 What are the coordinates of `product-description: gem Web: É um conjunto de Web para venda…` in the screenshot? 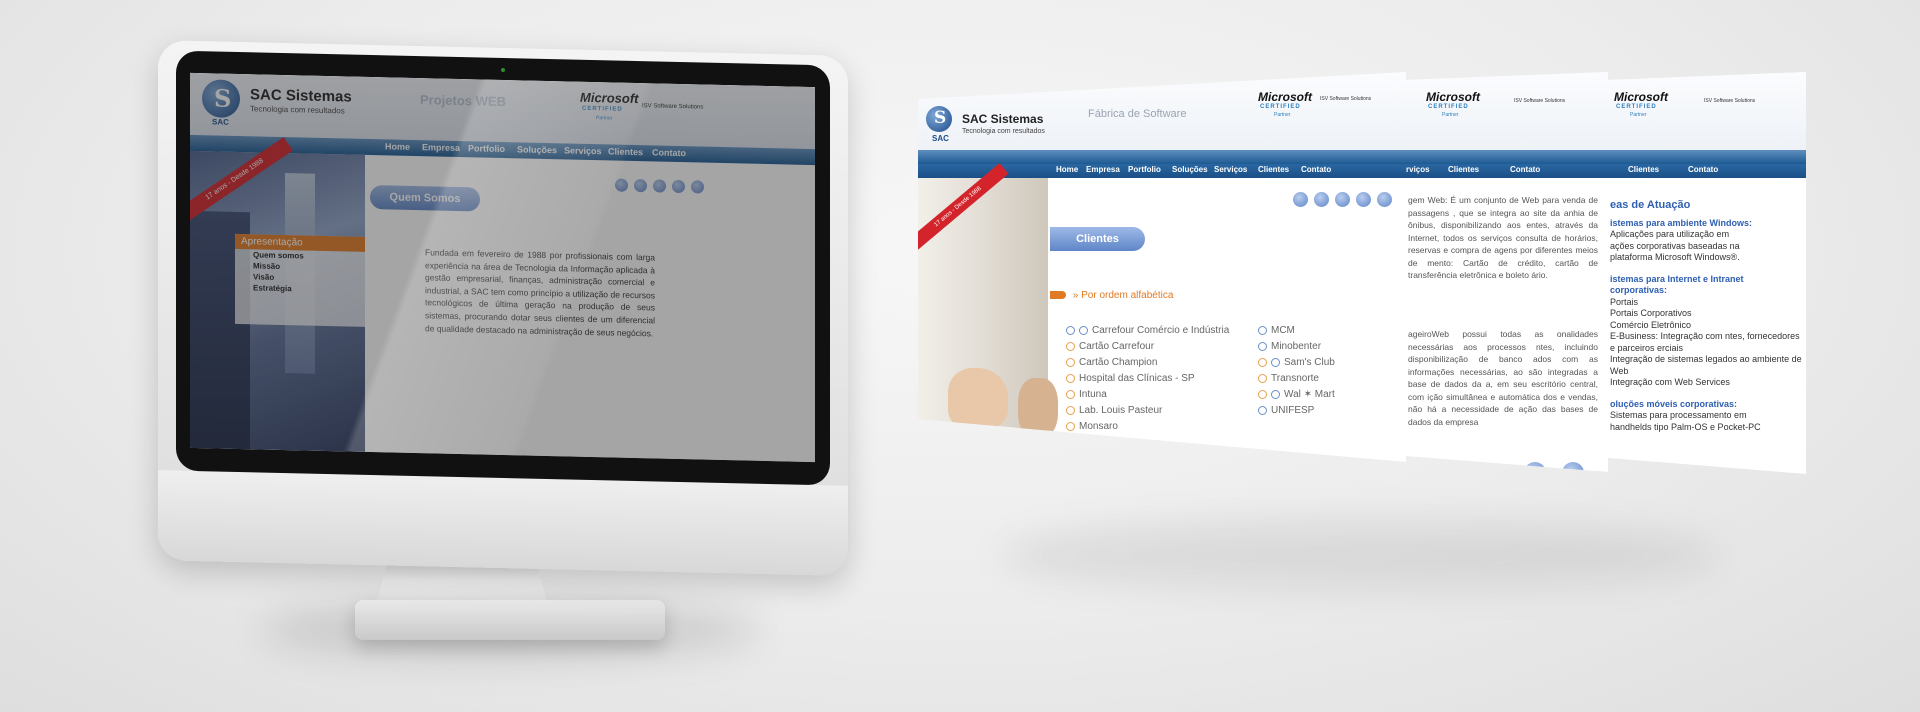 It's located at (1503, 237).